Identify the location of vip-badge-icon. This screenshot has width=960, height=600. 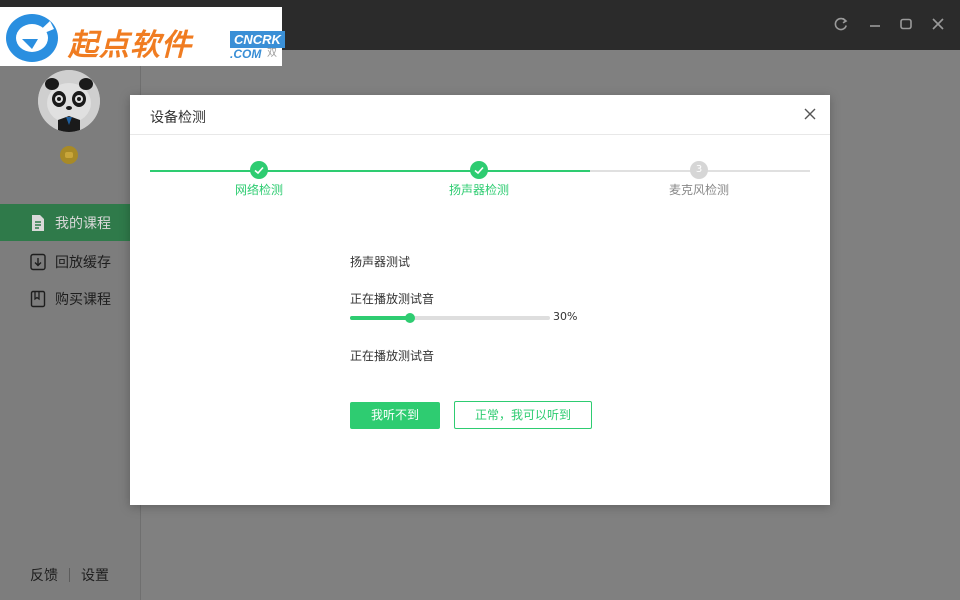
(69, 155).